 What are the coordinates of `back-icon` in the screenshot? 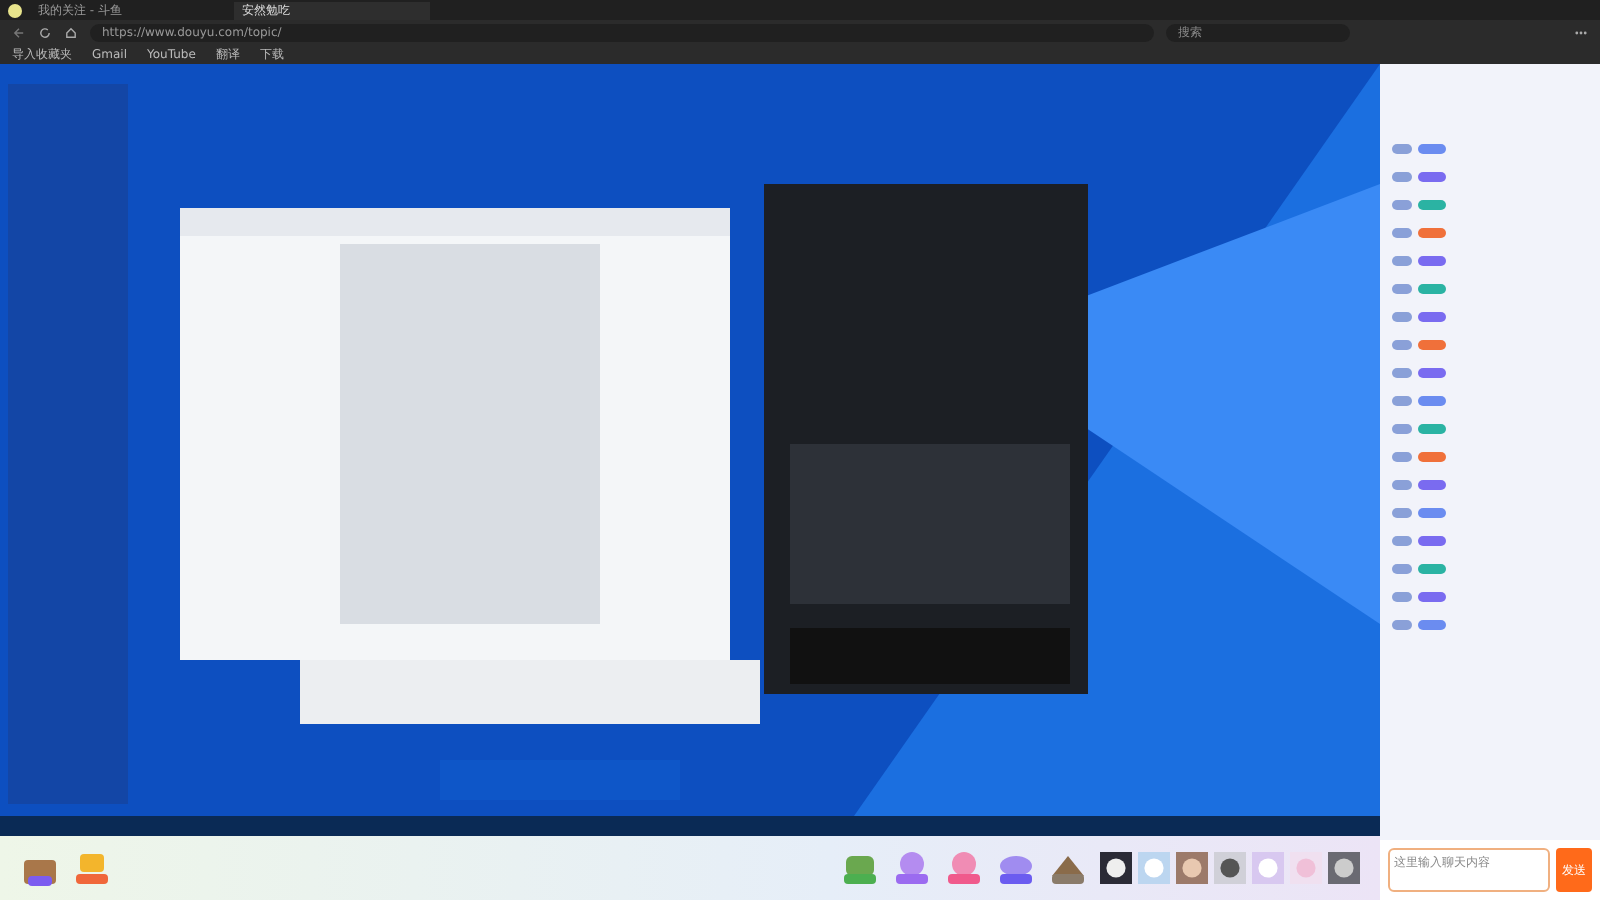 It's located at (19, 32).